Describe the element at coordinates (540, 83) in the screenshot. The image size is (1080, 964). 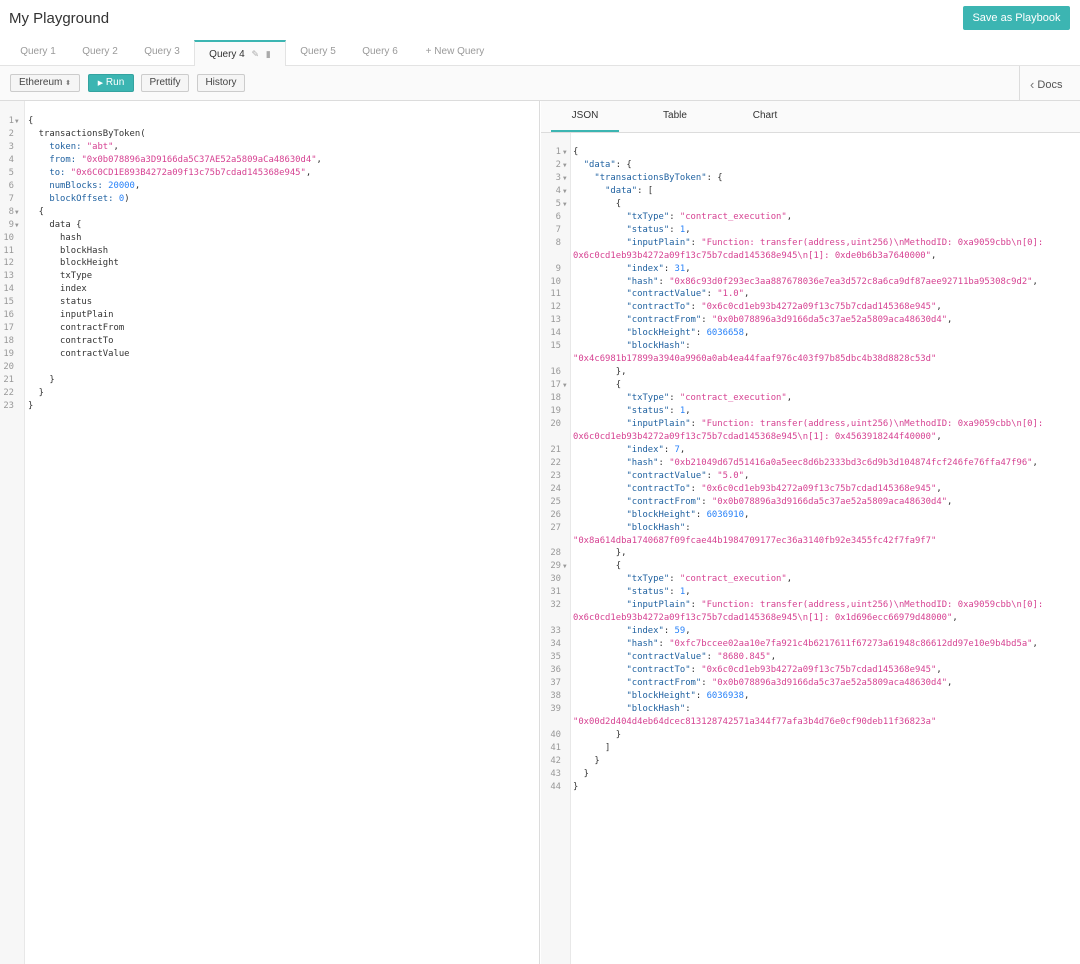
I see `toolbar: Ethereum ⬍ ▶ Run Prettify History ‹ Docs` at that location.